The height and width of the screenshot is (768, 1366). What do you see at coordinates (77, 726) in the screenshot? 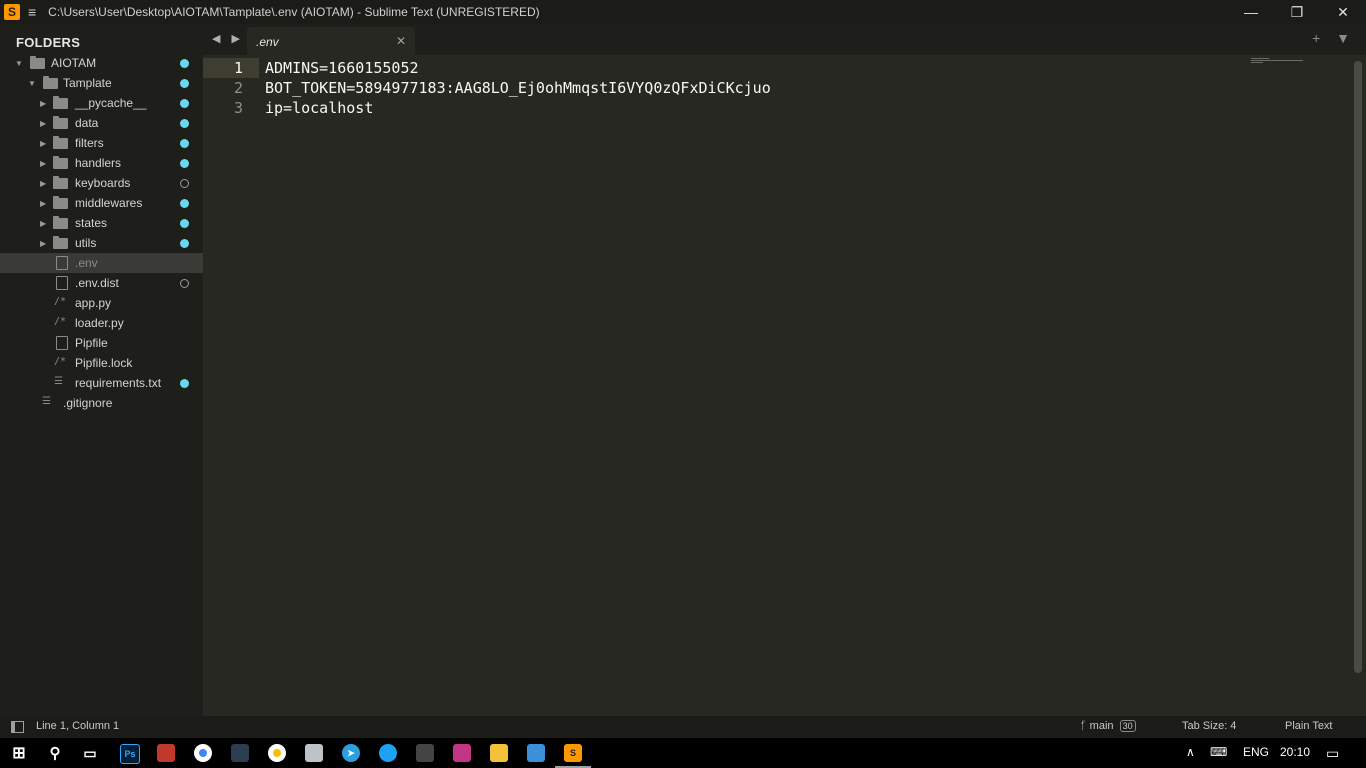
I see `cursor-position: Line 1, Column 1` at bounding box center [77, 726].